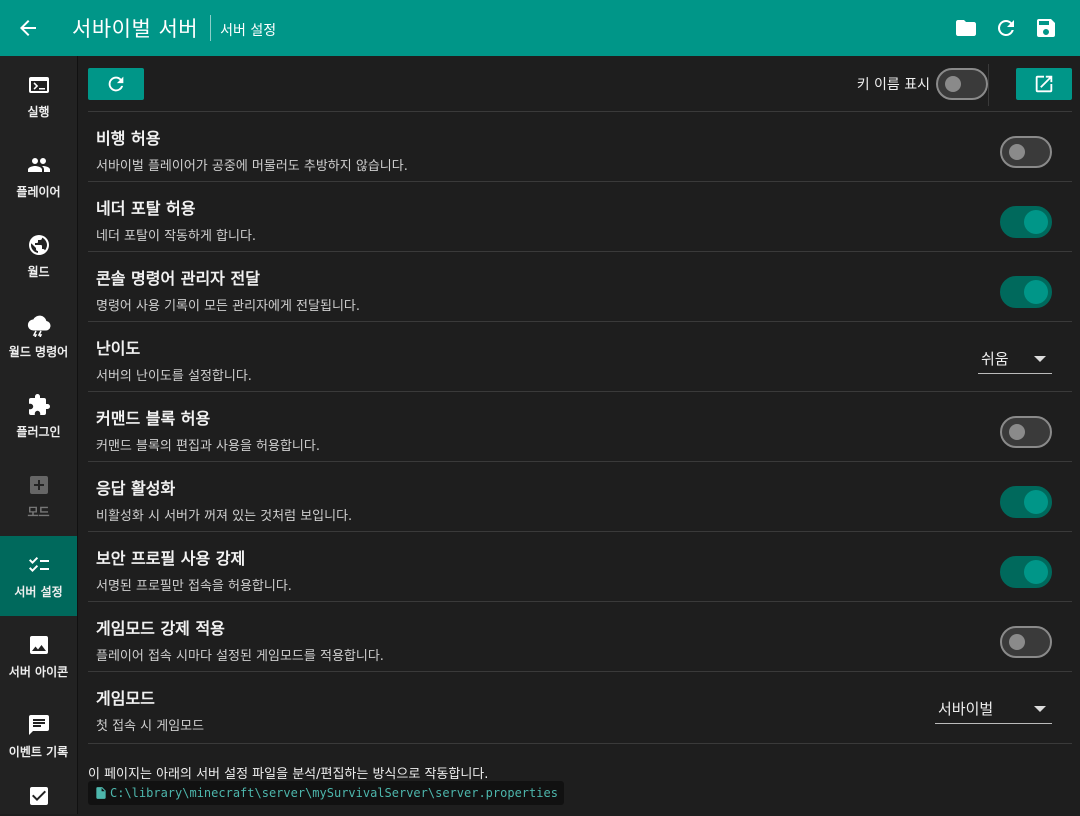 This screenshot has width=1080, height=816. I want to click on setting-title: 게임모드, so click(125, 698).